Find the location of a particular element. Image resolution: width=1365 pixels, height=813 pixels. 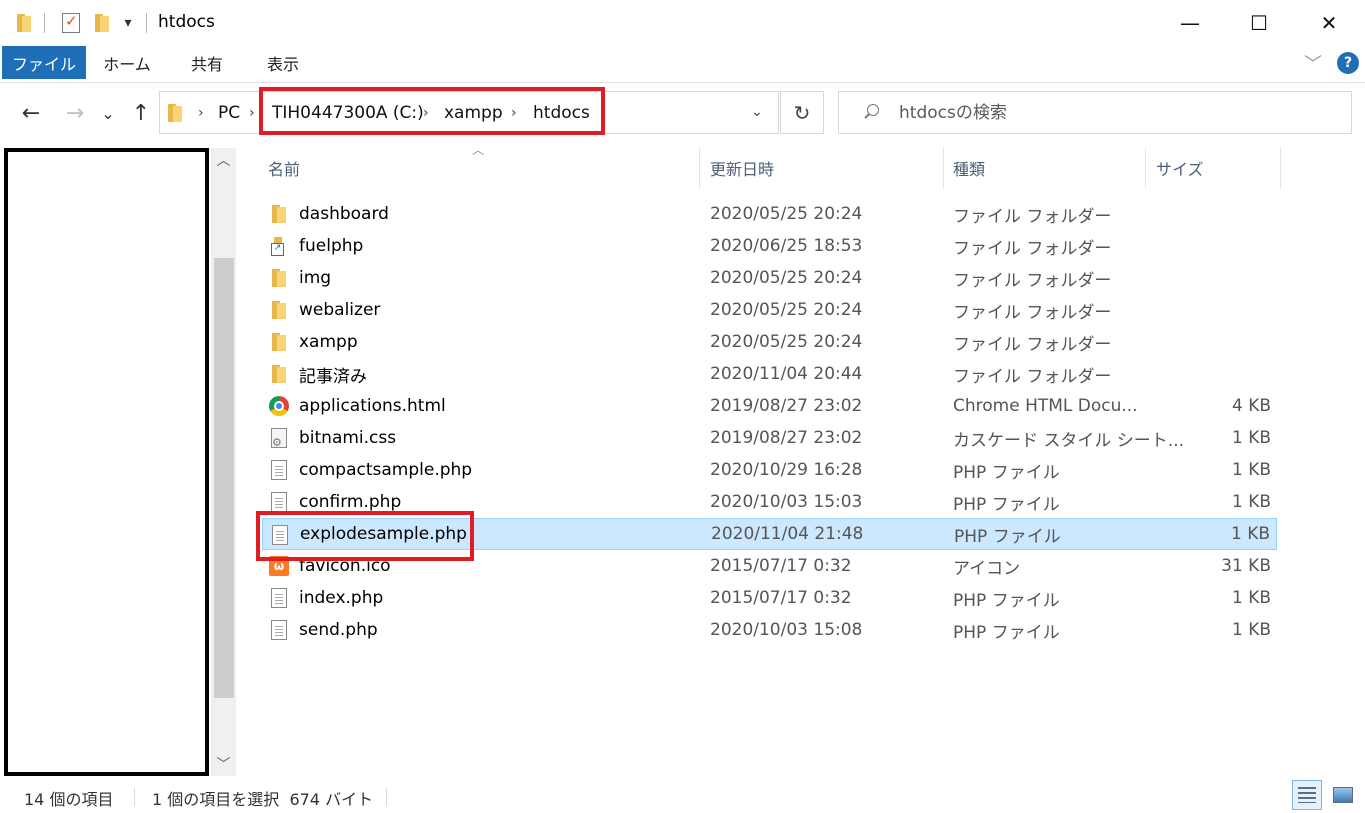

file-name: xampp is located at coordinates (328, 342).